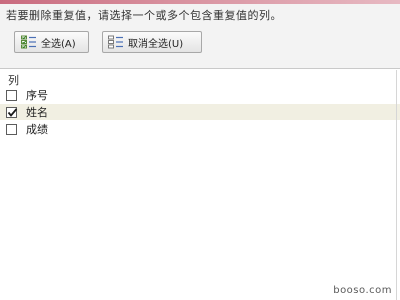  I want to click on checkbox-xuhao, so click(11, 95).